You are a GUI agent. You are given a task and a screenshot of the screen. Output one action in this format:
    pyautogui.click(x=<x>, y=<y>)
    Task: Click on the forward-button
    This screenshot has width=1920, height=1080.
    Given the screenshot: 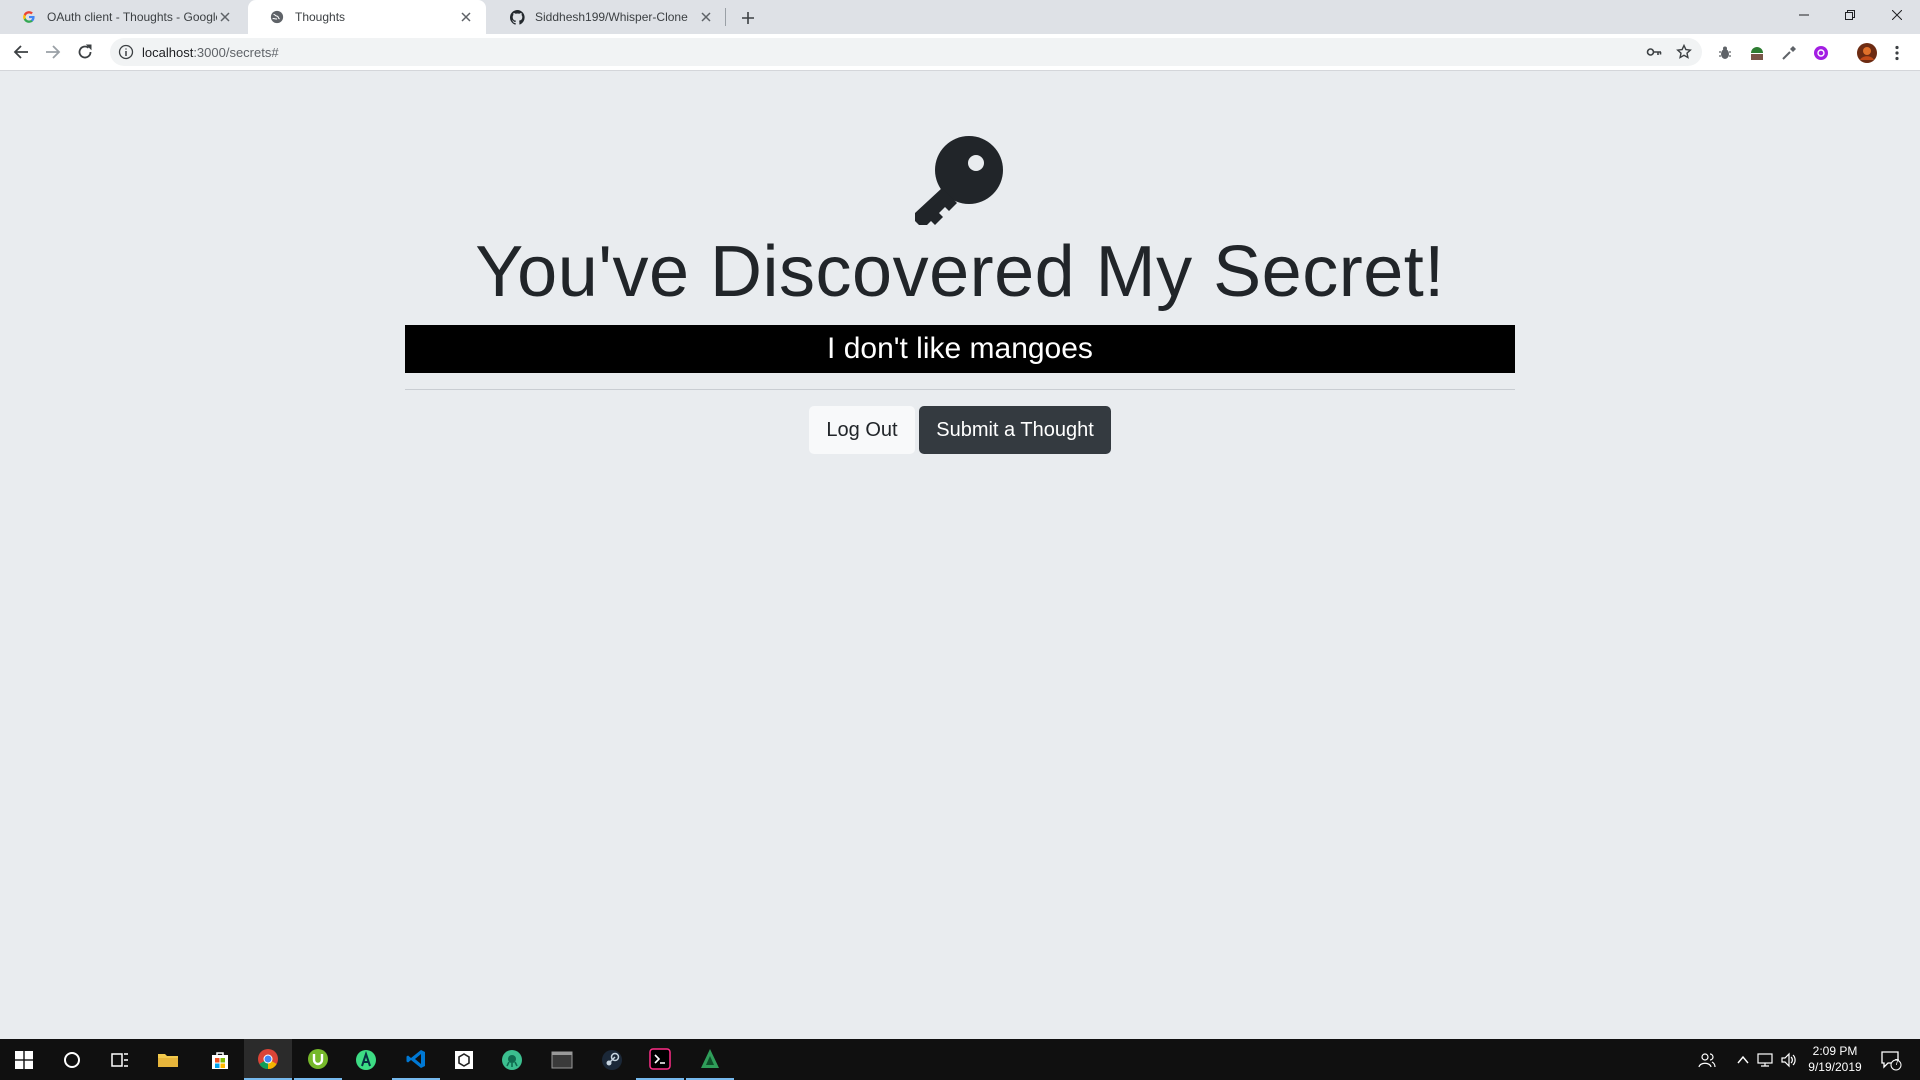 What is the action you would take?
    pyautogui.click(x=53, y=52)
    